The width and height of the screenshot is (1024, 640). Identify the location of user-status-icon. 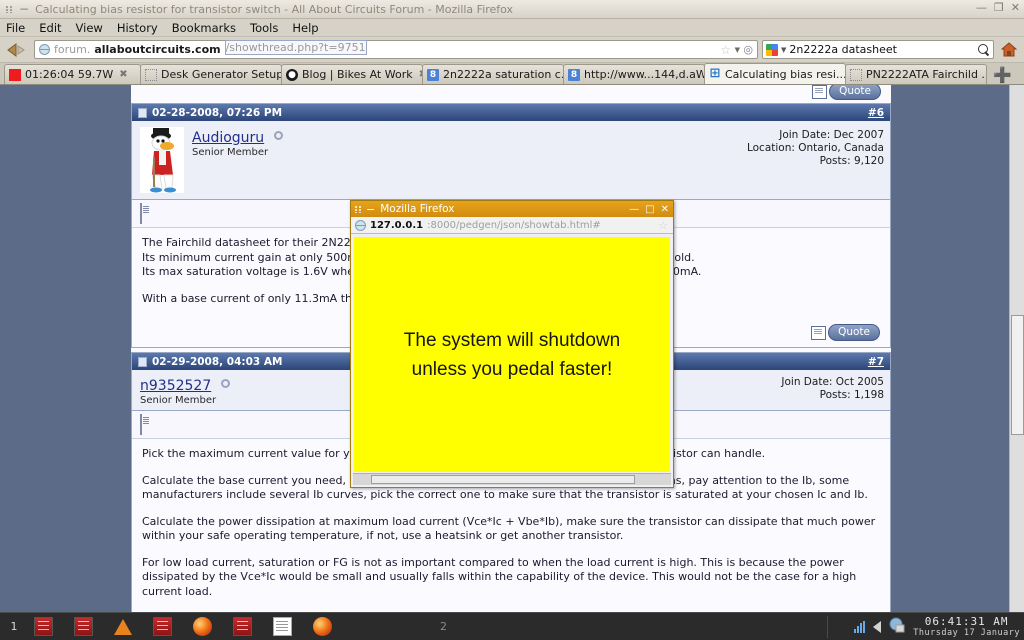
(226, 383).